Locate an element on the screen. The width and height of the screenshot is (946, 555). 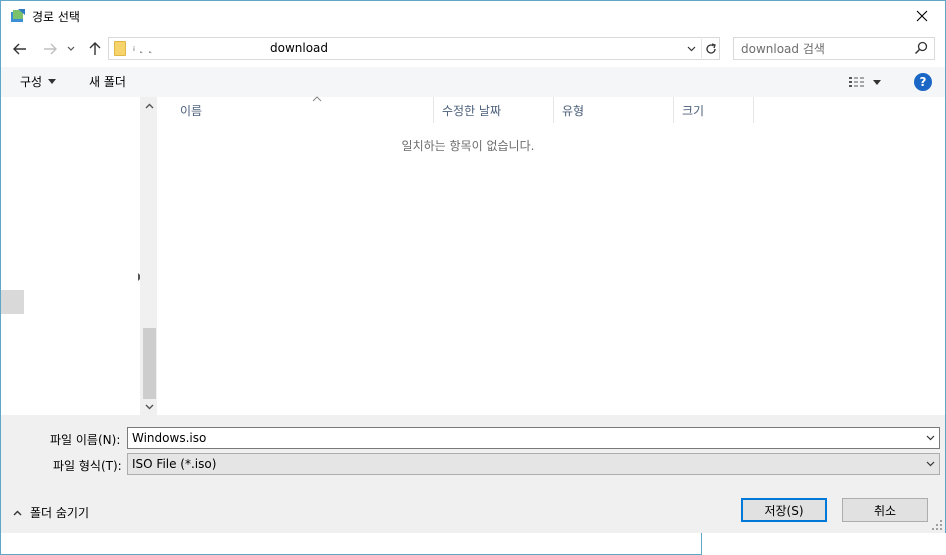
new-folder-label: 새 폴더 is located at coordinates (107, 82).